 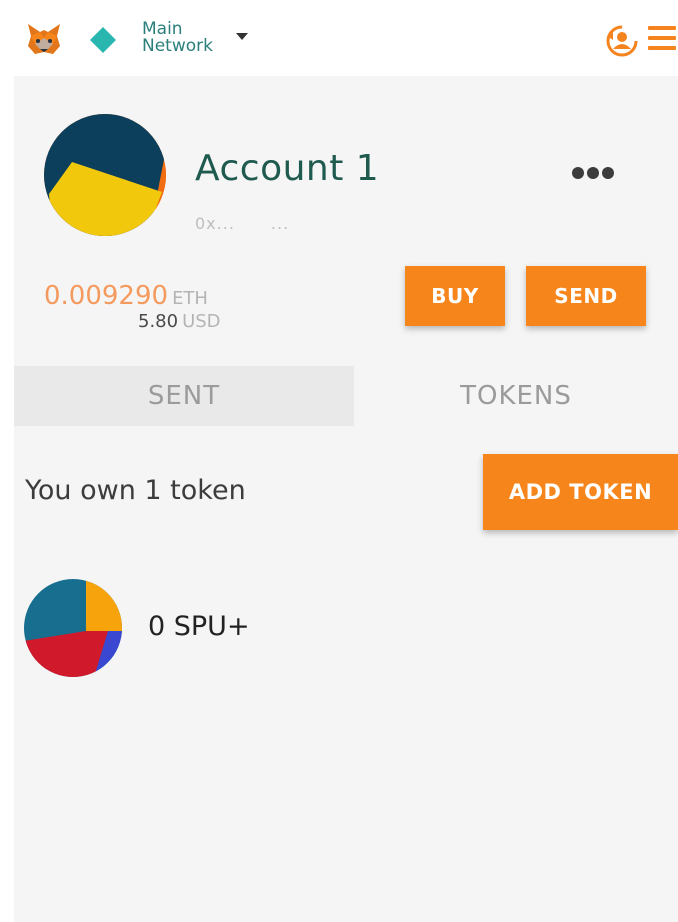 I want to click on tab-sent: SENT, so click(x=184, y=396).